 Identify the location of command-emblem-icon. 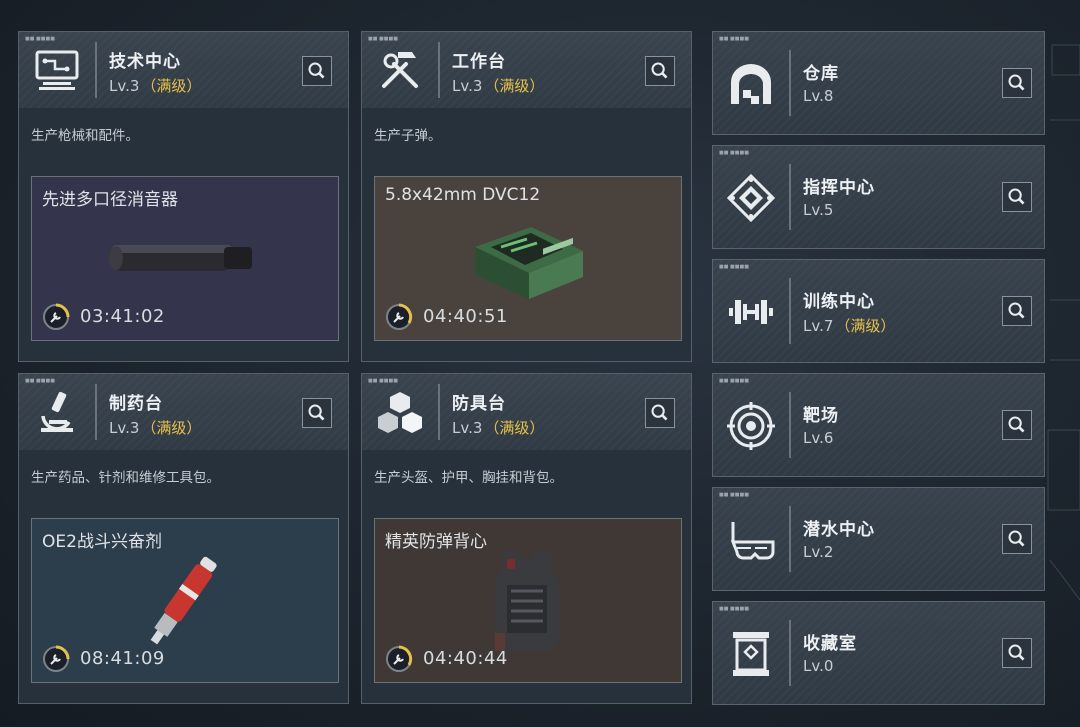
(751, 198).